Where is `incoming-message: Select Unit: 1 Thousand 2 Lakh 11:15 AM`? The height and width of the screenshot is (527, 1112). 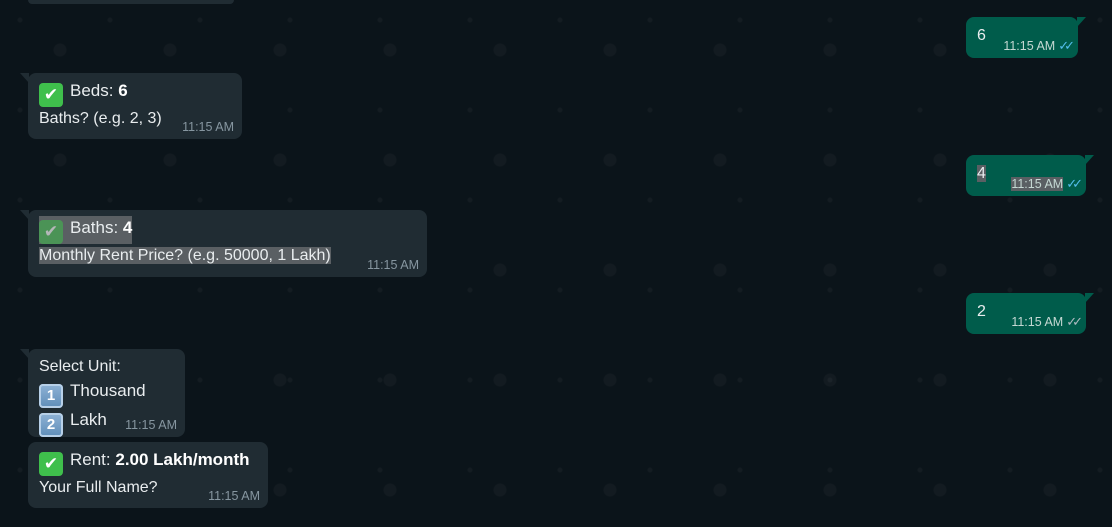
incoming-message: Select Unit: 1 Thousand 2 Lakh 11:15 AM is located at coordinates (102, 393).